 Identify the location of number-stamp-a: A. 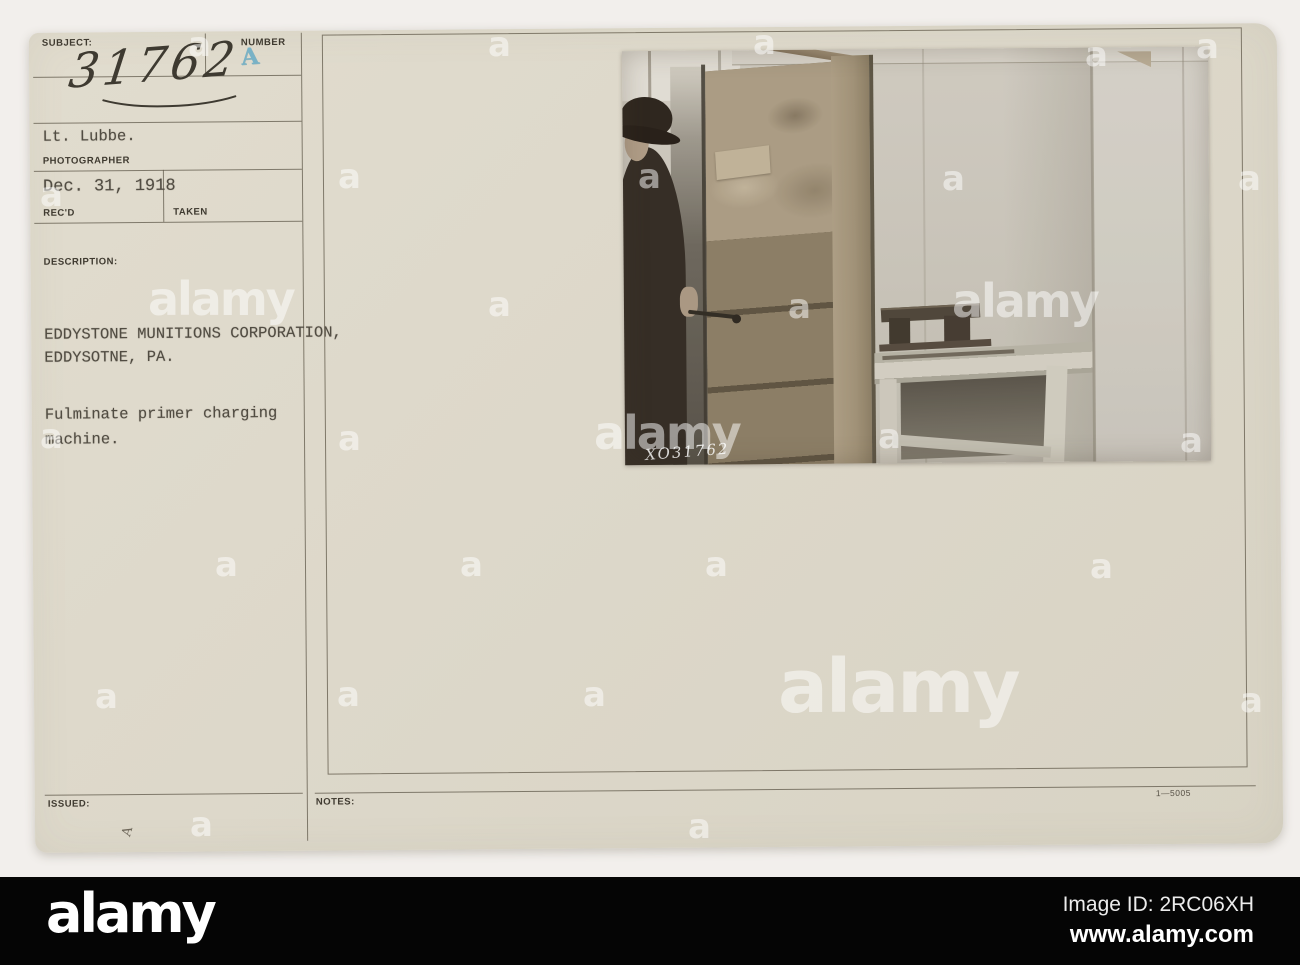
(249, 56).